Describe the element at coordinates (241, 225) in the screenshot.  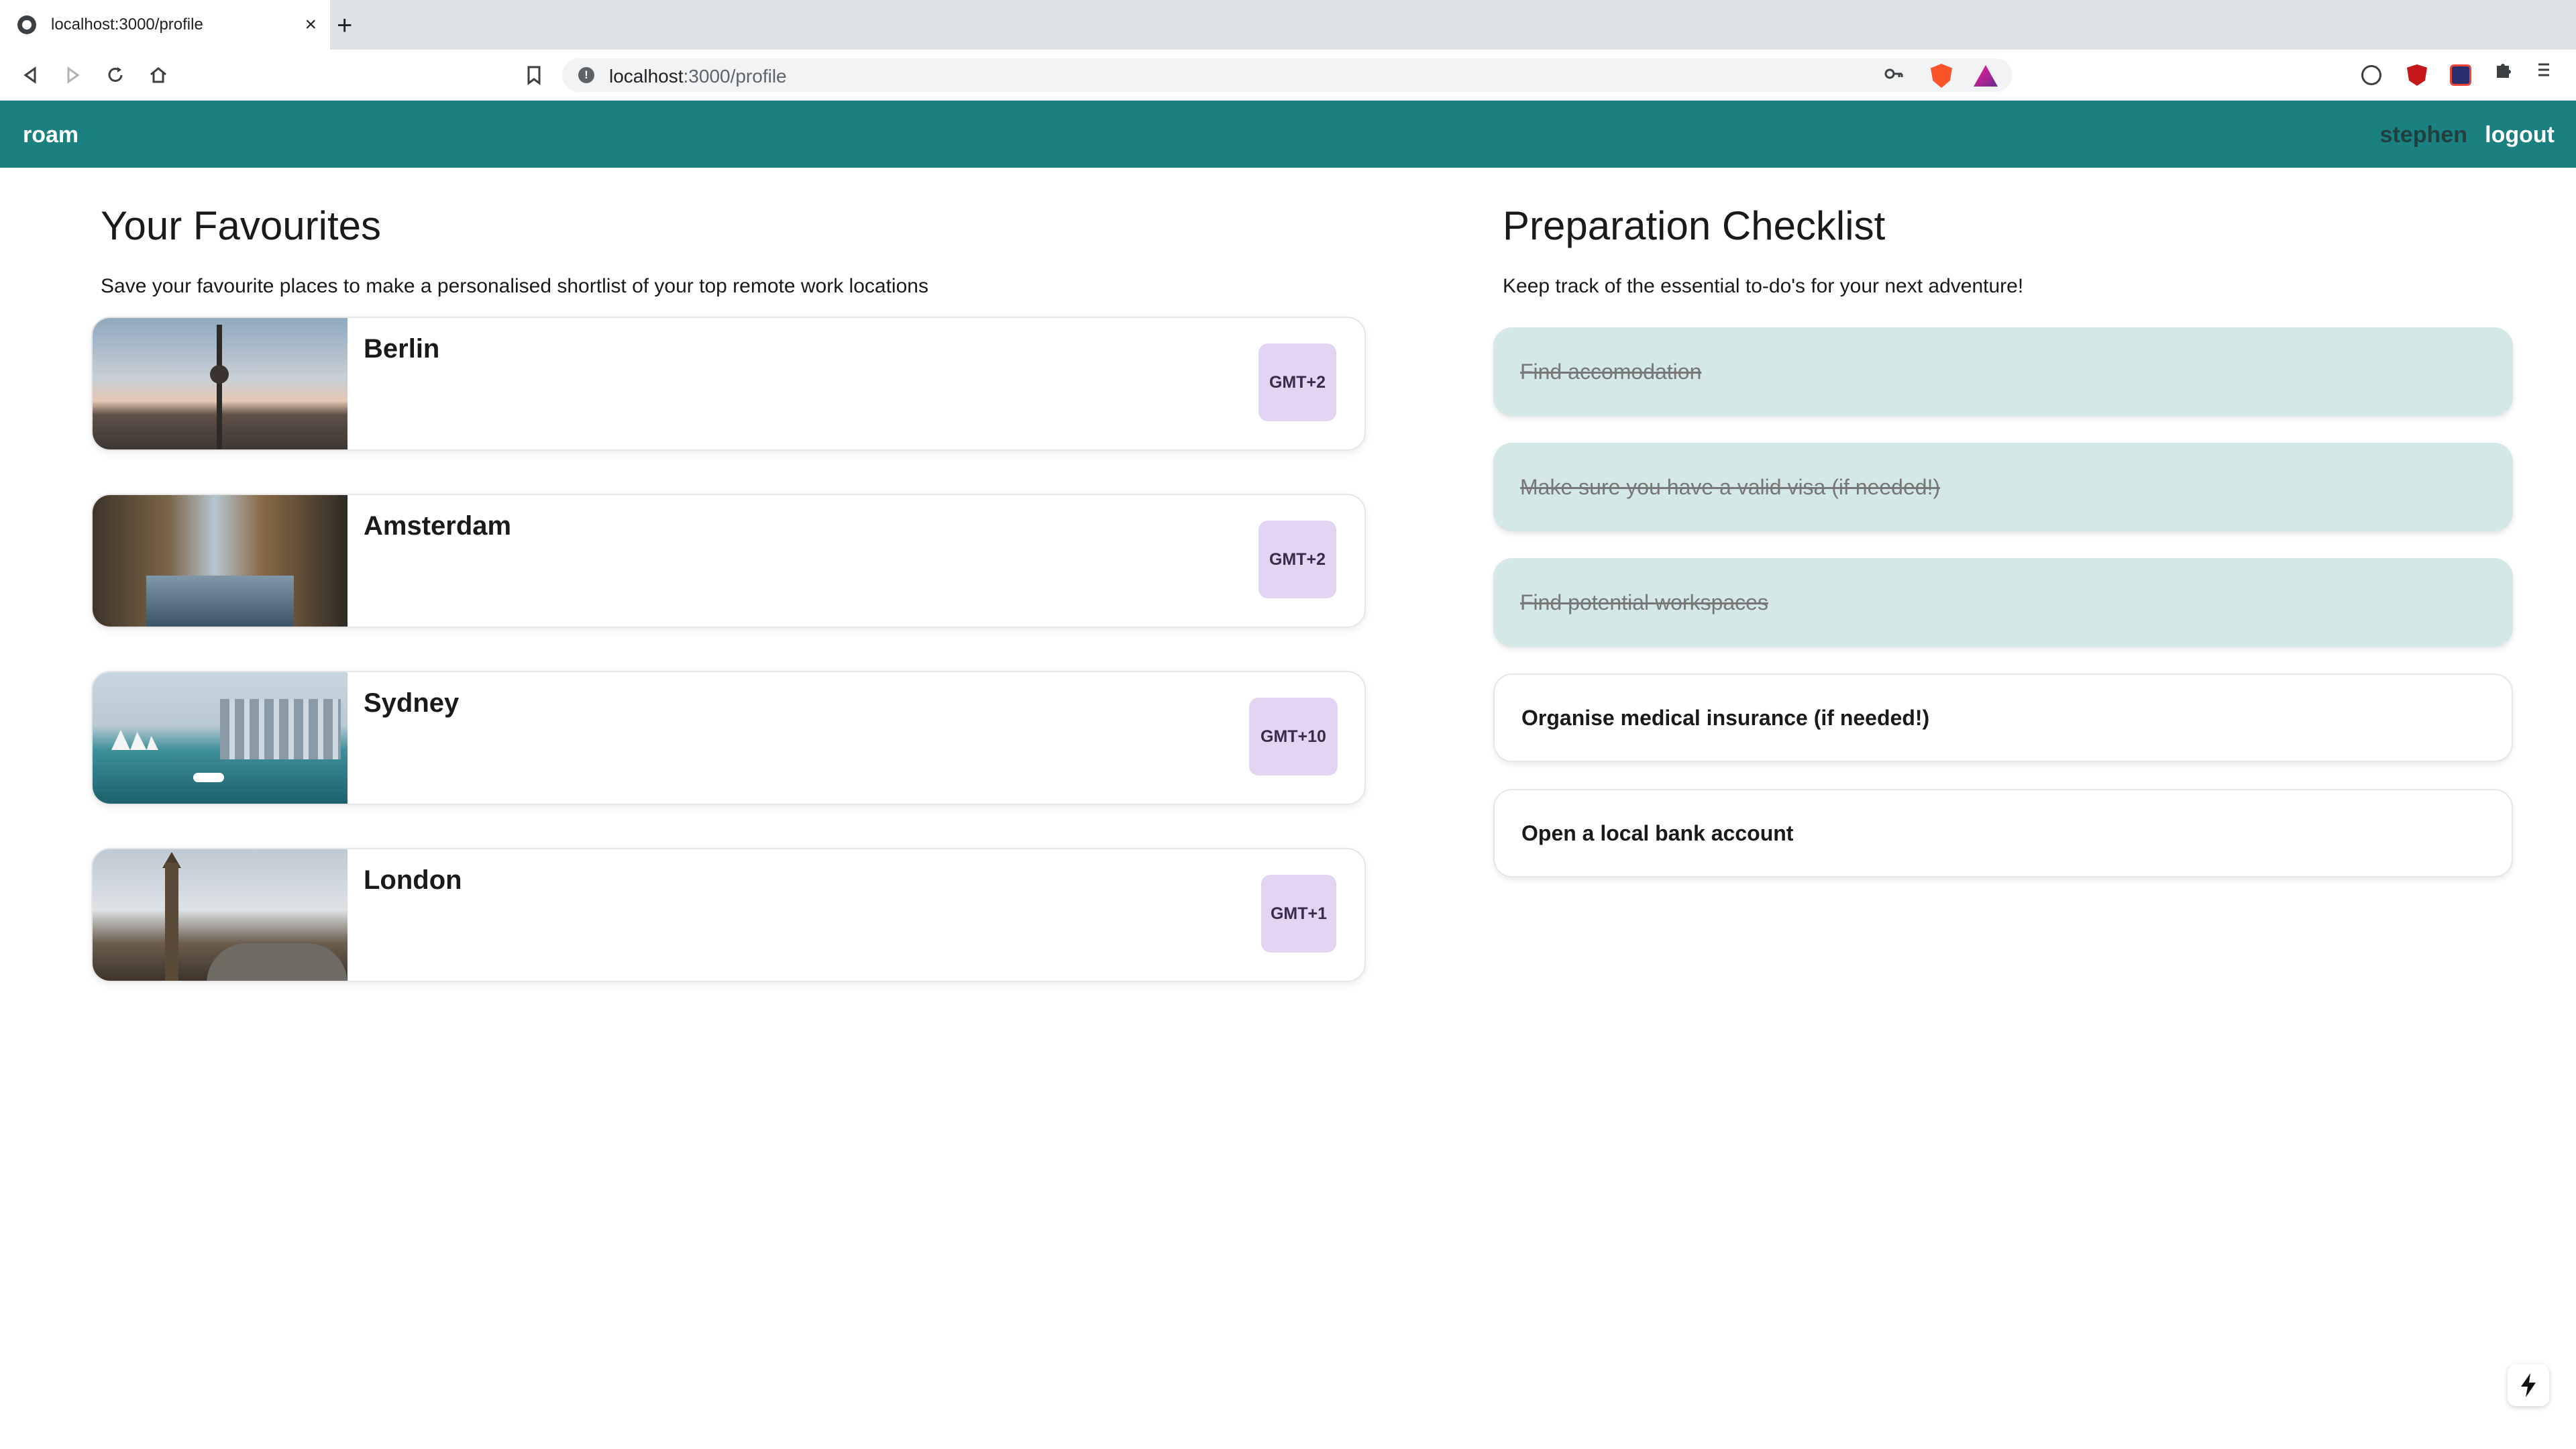
I see `favourites-title: Your Favourites` at that location.